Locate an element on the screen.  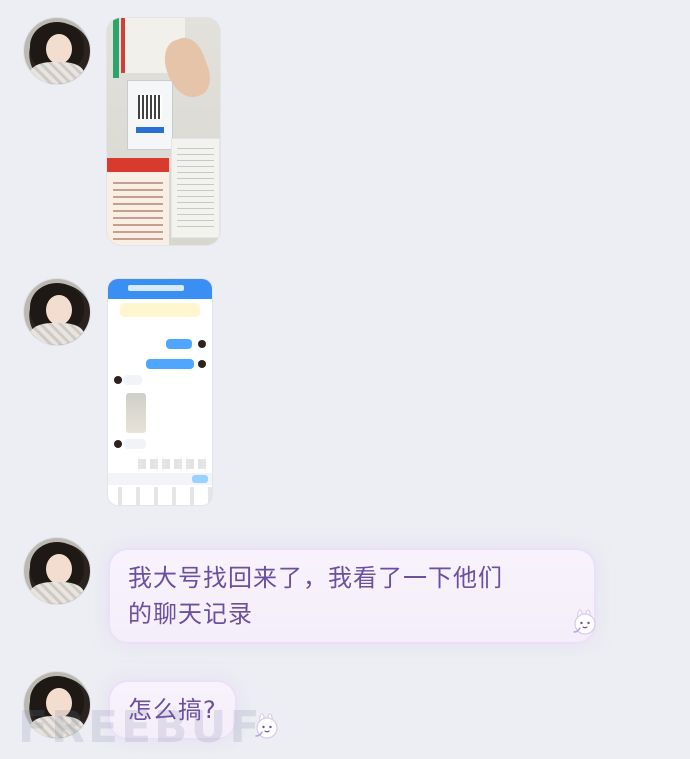
text-message-bubble: 怎么搞? is located at coordinates (172, 710).